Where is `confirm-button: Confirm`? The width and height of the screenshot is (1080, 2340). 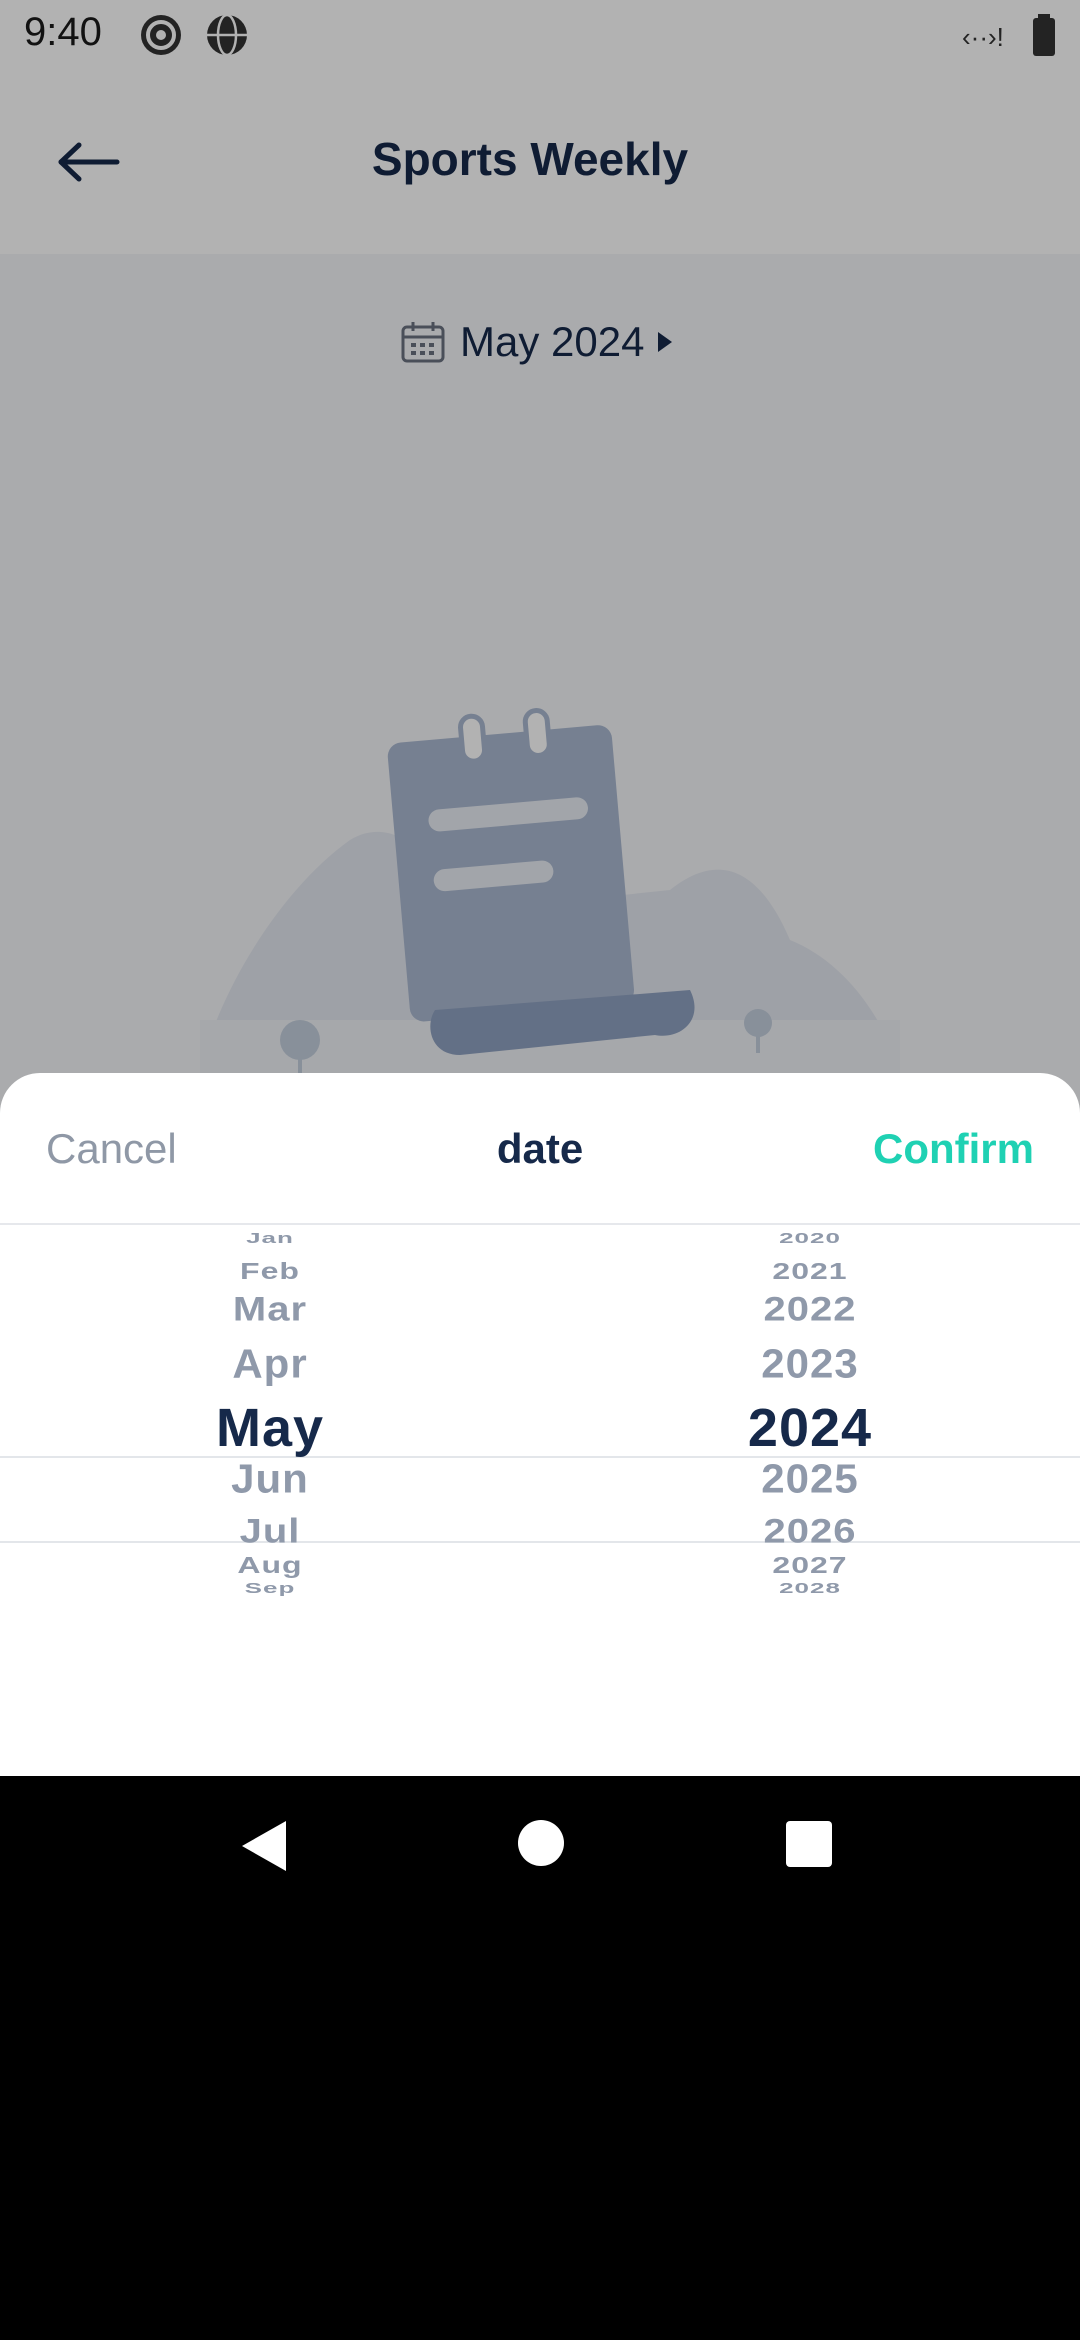
confirm-button: Confirm is located at coordinates (953, 1149).